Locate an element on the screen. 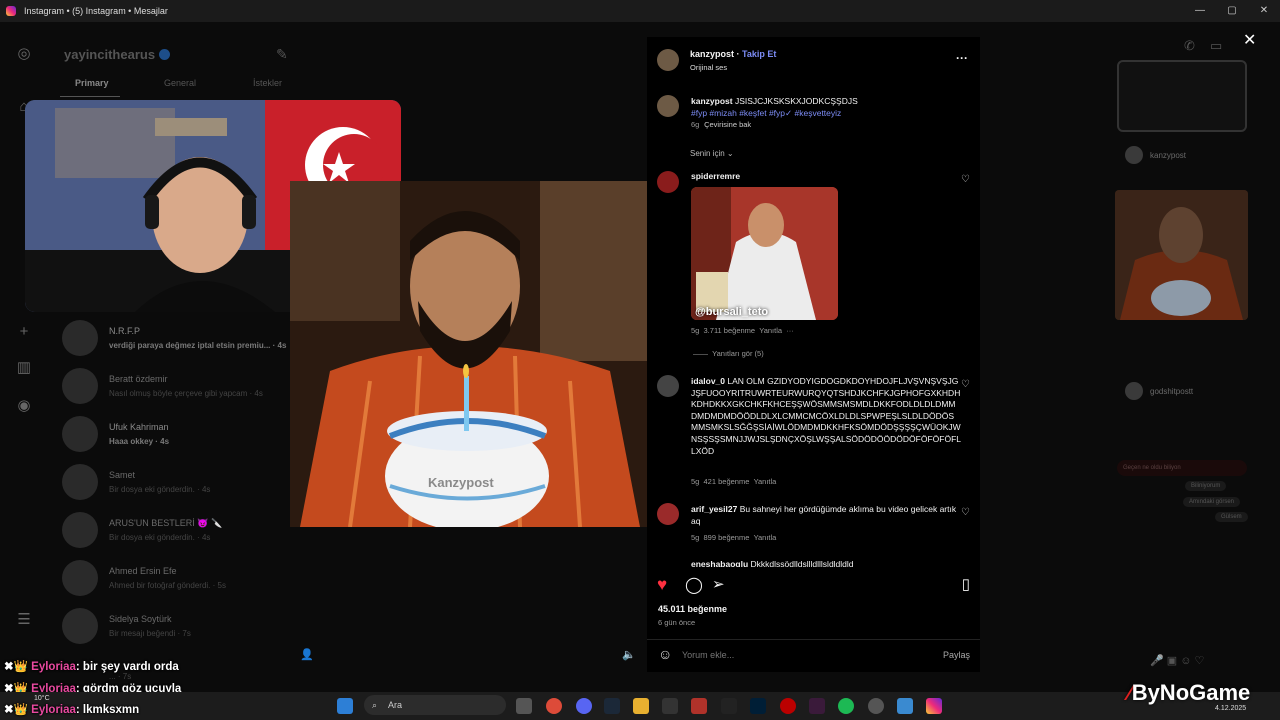 This screenshot has height=720, width=1280. create-icon: + is located at coordinates (24, 332).